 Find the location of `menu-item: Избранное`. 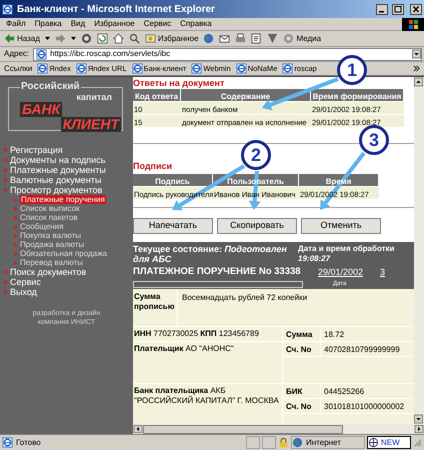

menu-item: Избранное is located at coordinates (114, 24).